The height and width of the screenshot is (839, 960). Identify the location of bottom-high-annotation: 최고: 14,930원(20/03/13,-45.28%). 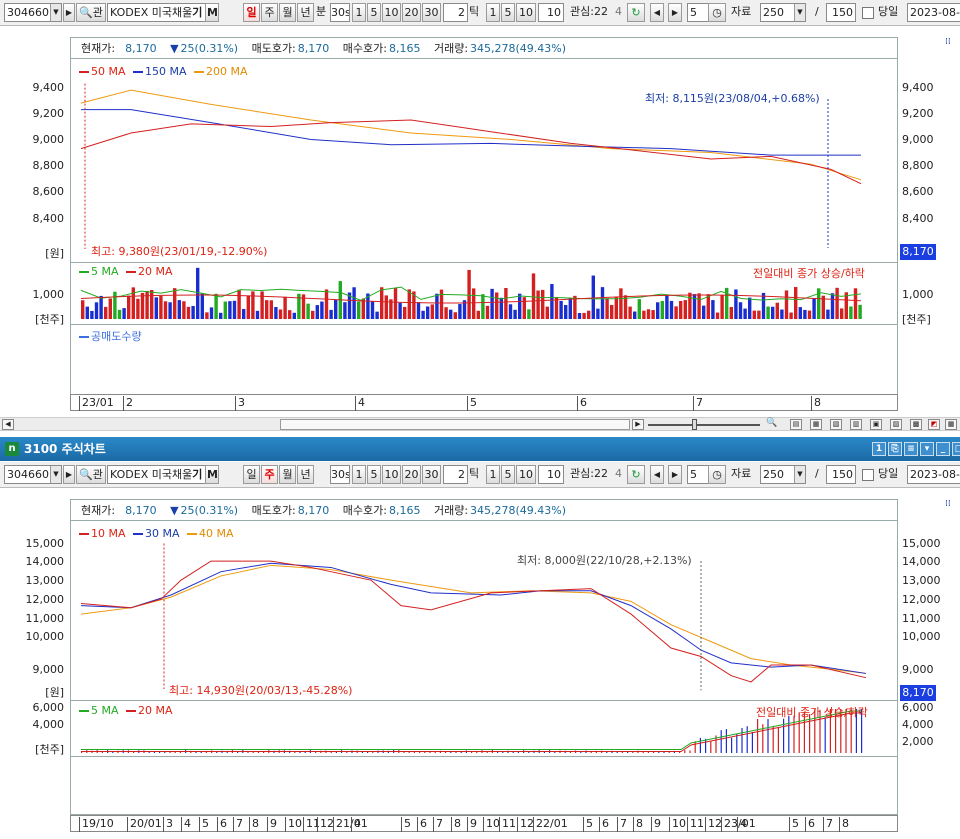
(261, 690).